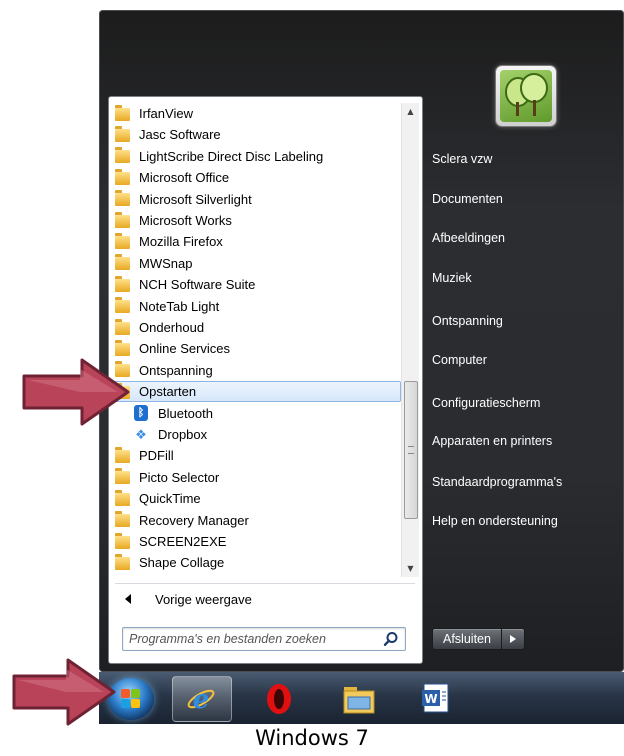 The width and height of the screenshot is (624, 756). What do you see at coordinates (170, 499) in the screenshot?
I see `program-label: QuickTime` at bounding box center [170, 499].